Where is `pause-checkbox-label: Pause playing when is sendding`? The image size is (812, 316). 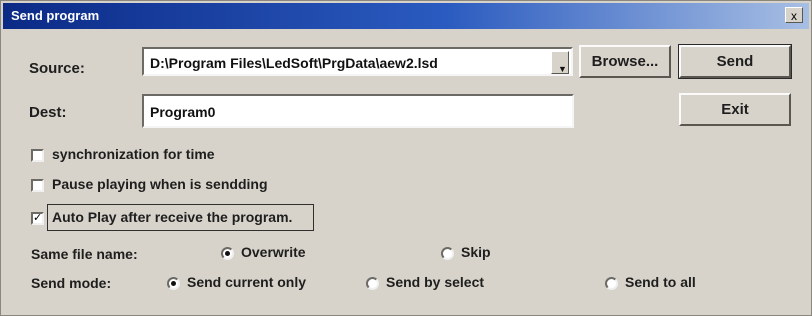 pause-checkbox-label: Pause playing when is sendding is located at coordinates (160, 184).